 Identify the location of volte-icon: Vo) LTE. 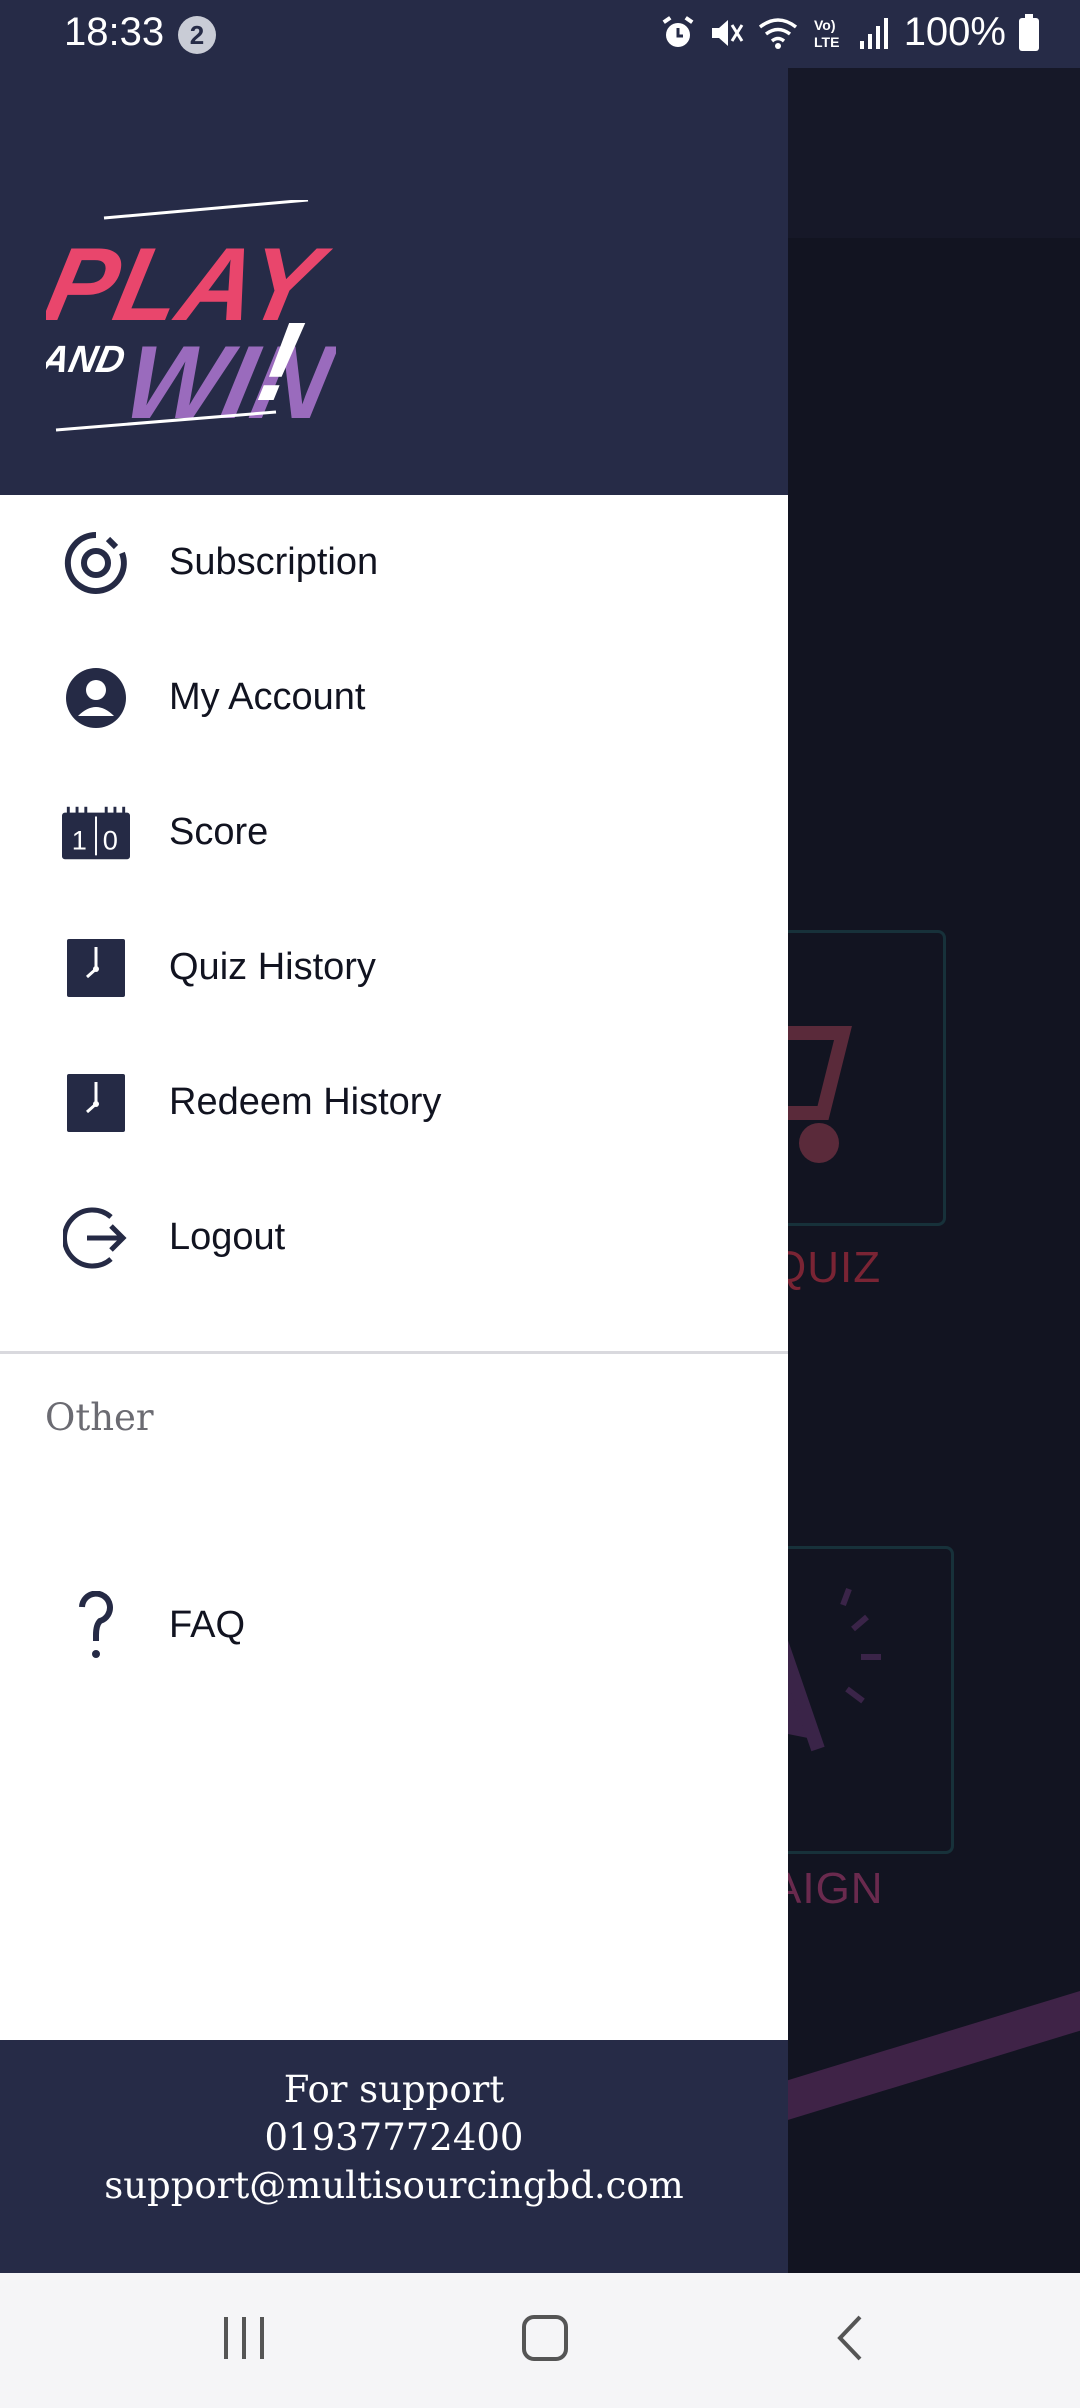
(829, 33).